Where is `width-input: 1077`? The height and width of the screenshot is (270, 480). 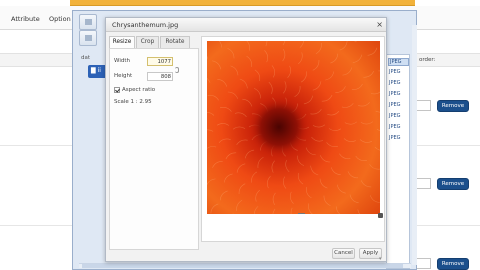 width-input: 1077 is located at coordinates (160, 61).